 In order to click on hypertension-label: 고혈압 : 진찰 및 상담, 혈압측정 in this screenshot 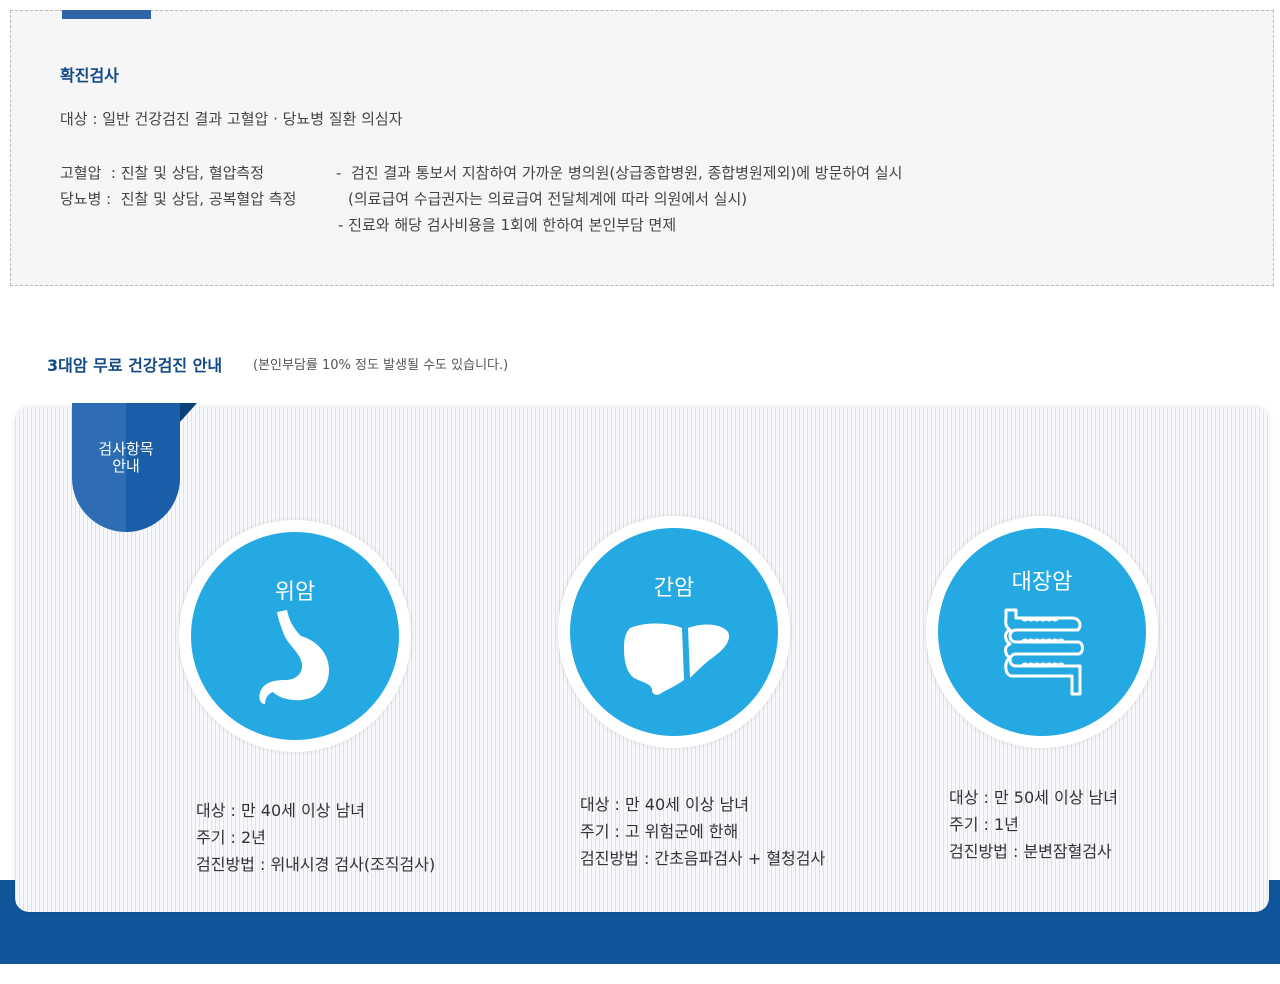, I will do `click(162, 173)`.